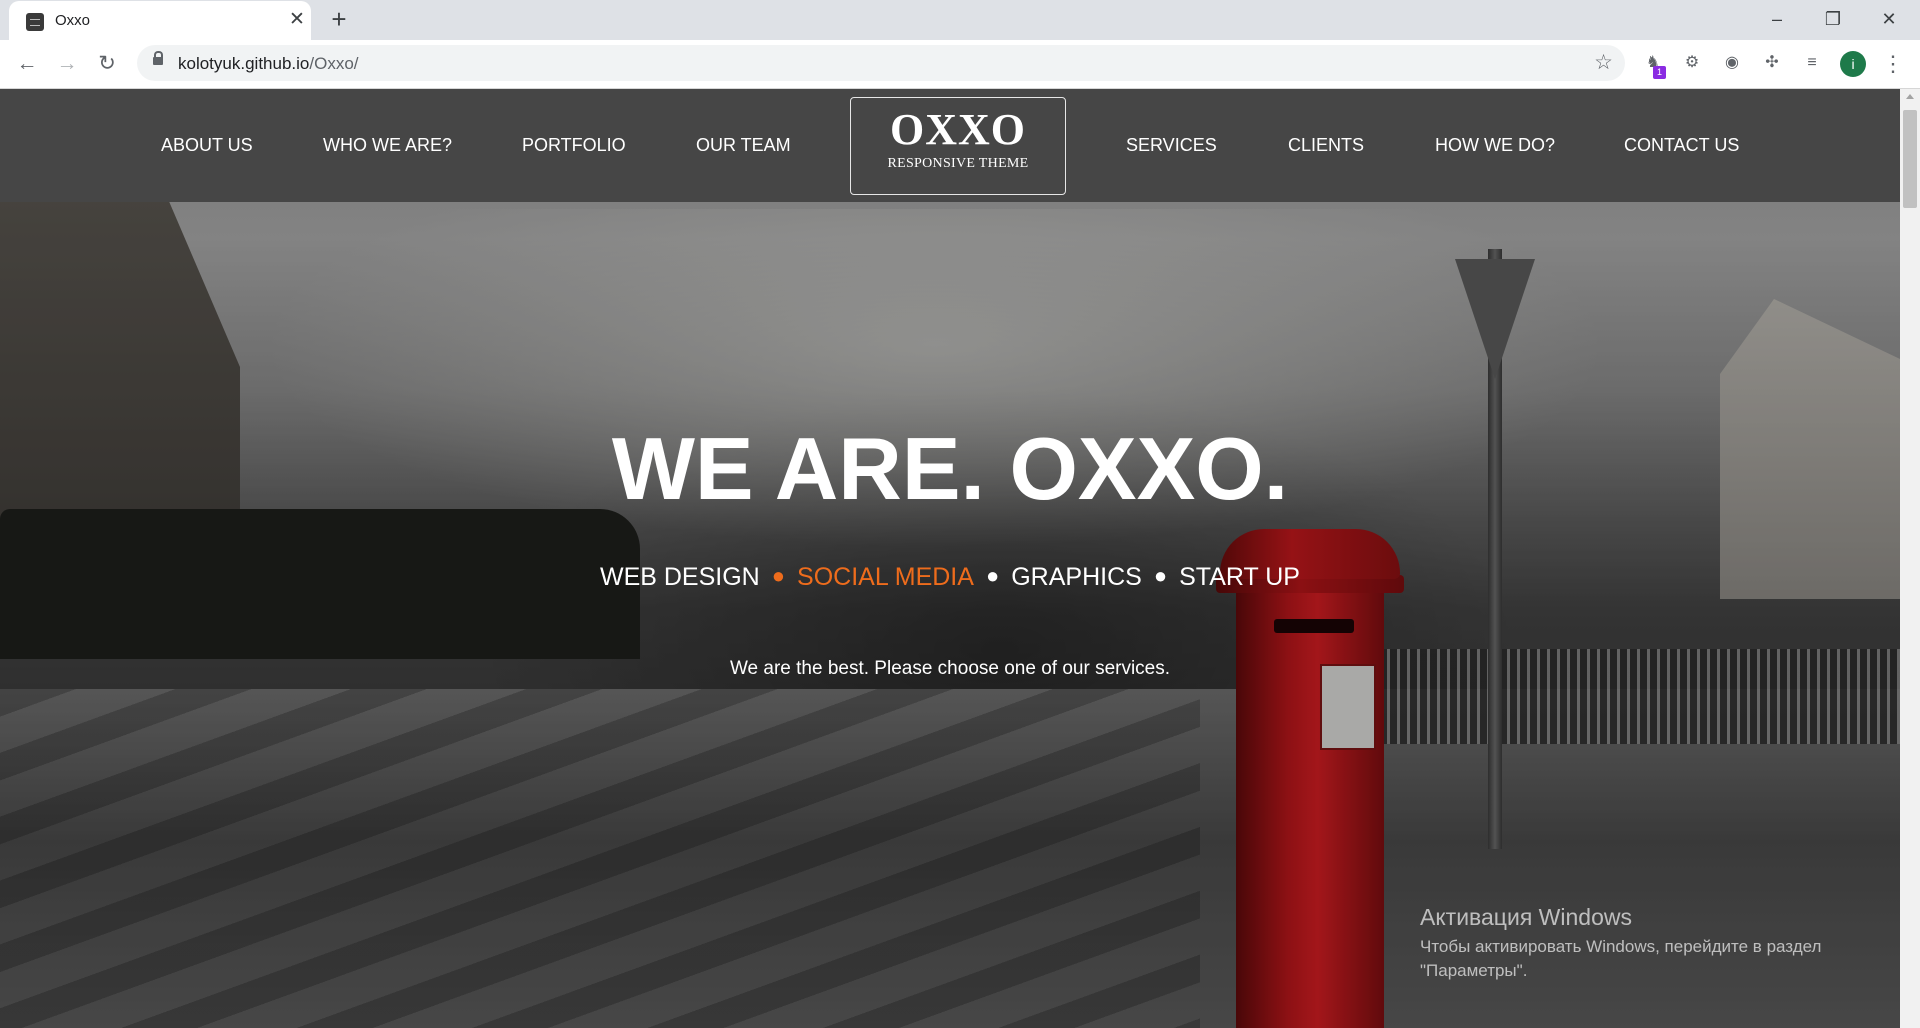  What do you see at coordinates (207, 145) in the screenshot?
I see `nav-about-us: ABOUT US` at bounding box center [207, 145].